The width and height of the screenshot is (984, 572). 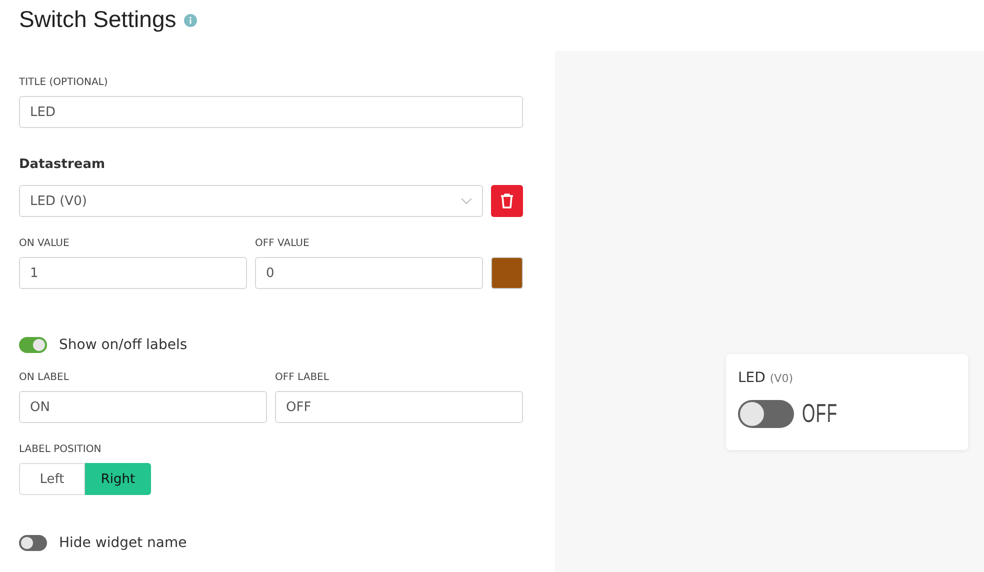 I want to click on caret-icon, so click(x=466, y=201).